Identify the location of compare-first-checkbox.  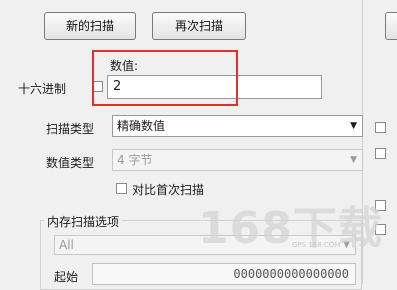
(121, 188).